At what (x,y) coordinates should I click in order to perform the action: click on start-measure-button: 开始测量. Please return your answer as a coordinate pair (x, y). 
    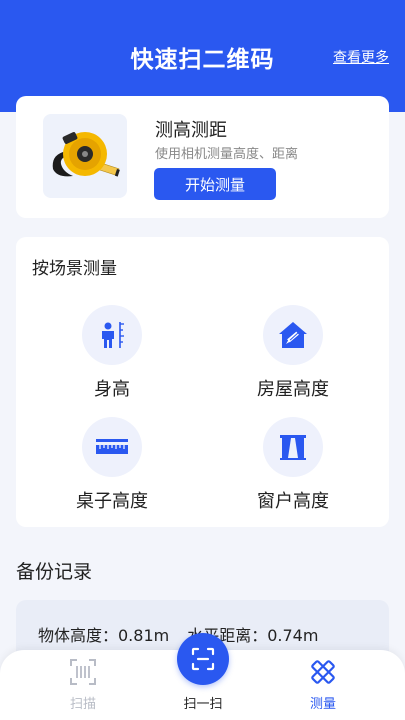
    Looking at the image, I should click on (215, 184).